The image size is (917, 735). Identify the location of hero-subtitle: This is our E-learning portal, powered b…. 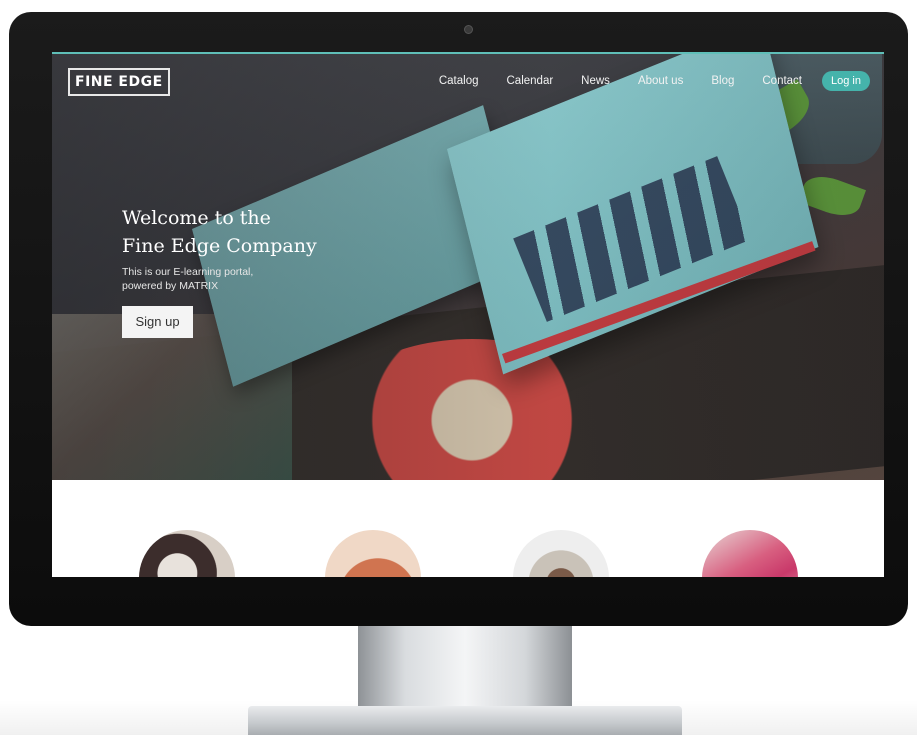
(232, 279).